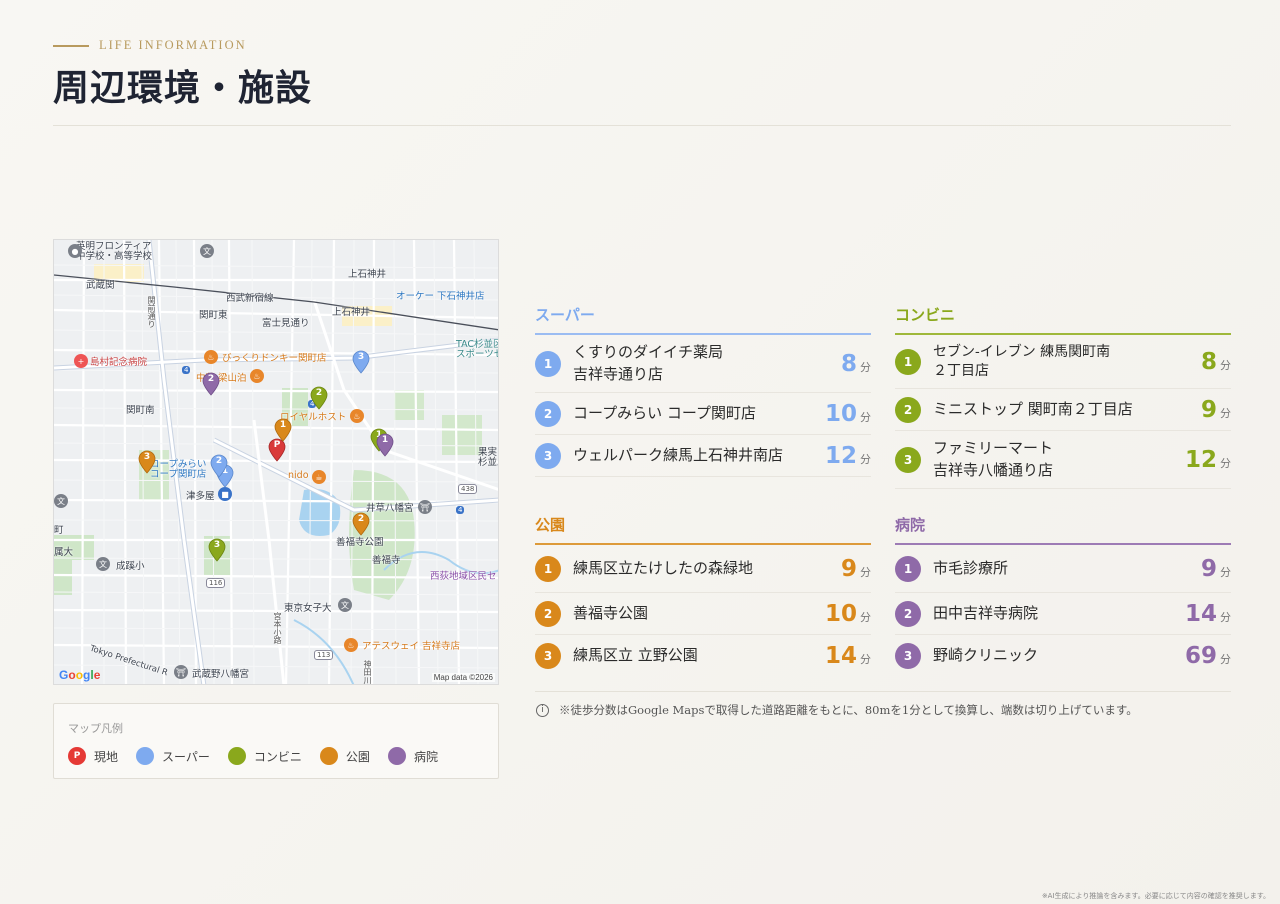 The width and height of the screenshot is (1280, 904). What do you see at coordinates (1063, 460) in the screenshot?
I see `list-item: 3 ファミリーマート 吉祥寺八幡通り店 12 分` at bounding box center [1063, 460].